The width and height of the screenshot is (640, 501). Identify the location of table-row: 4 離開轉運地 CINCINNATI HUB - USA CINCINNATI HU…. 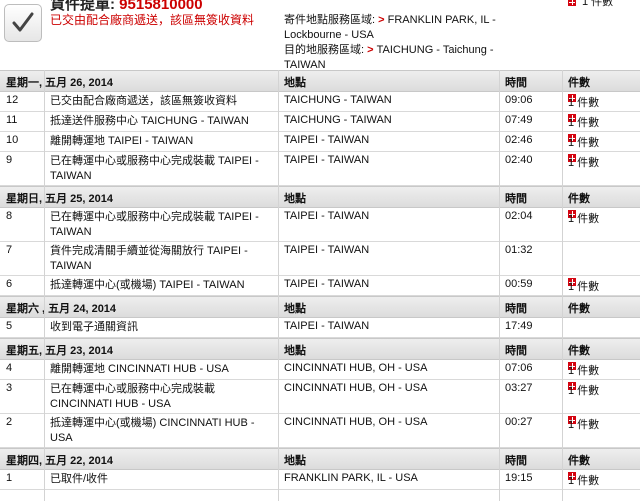
(320, 370).